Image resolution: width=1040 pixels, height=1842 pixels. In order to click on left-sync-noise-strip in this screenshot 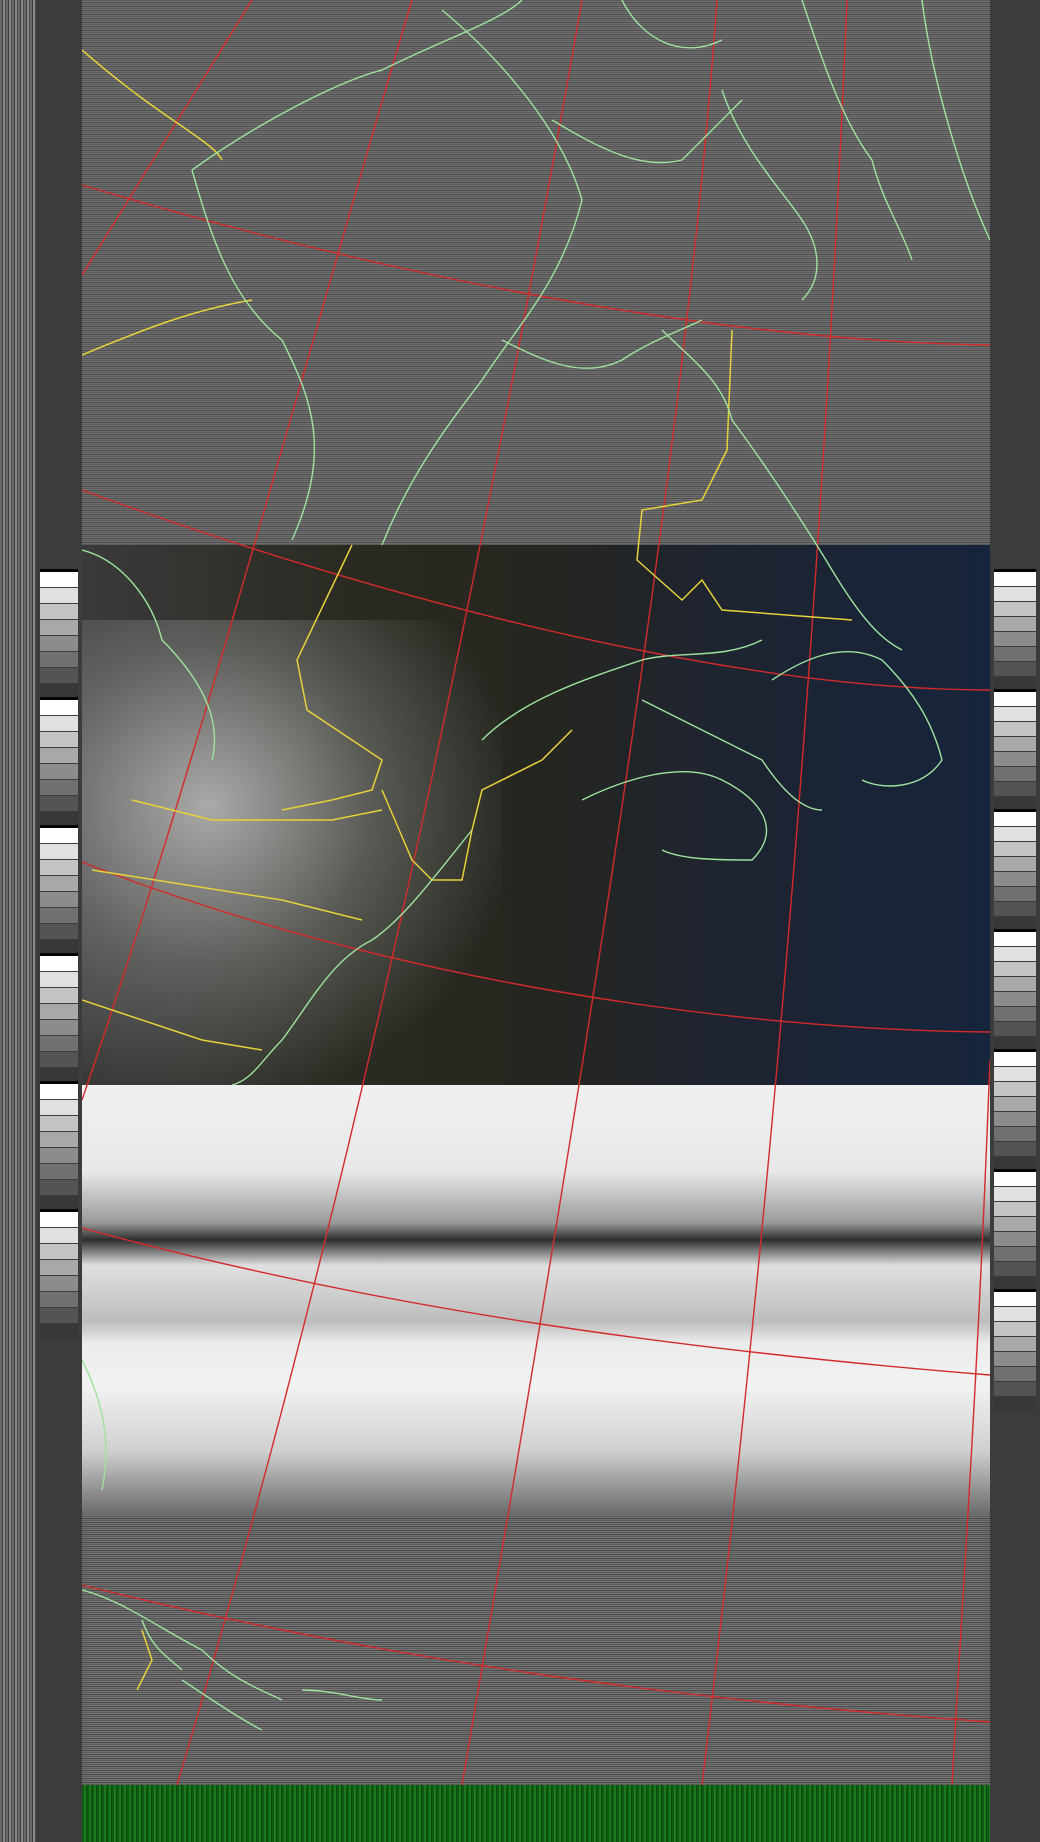, I will do `click(18, 921)`.